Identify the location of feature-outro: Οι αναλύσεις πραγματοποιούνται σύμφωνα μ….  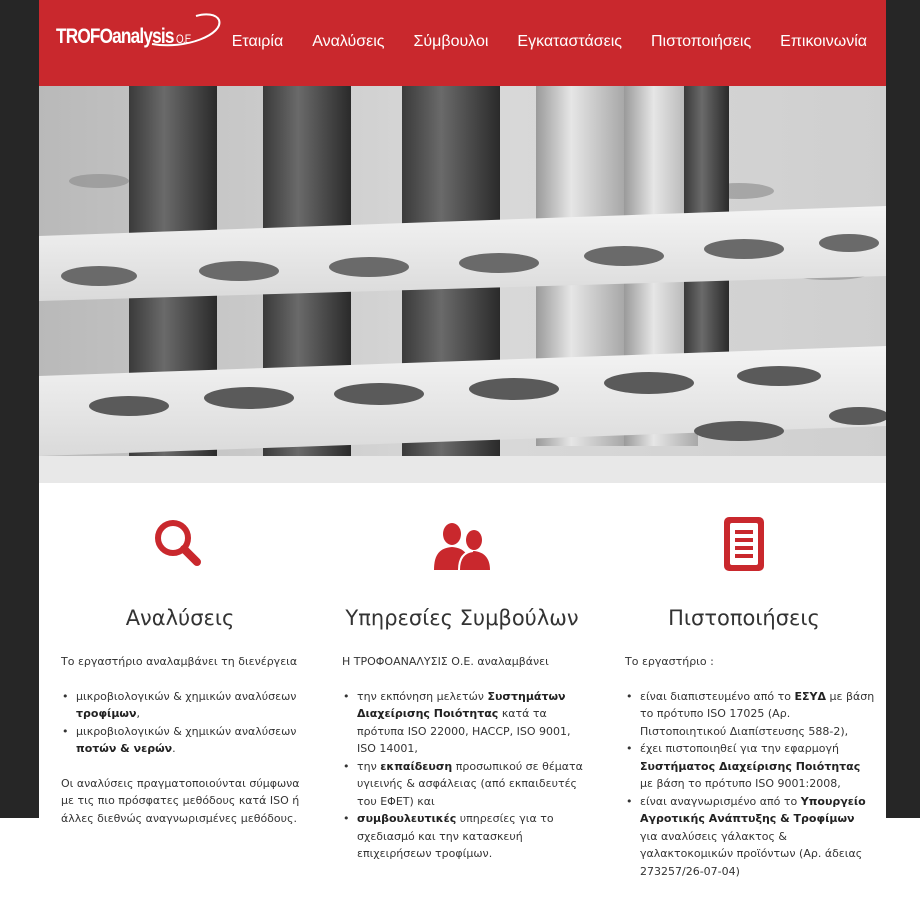
(180, 800).